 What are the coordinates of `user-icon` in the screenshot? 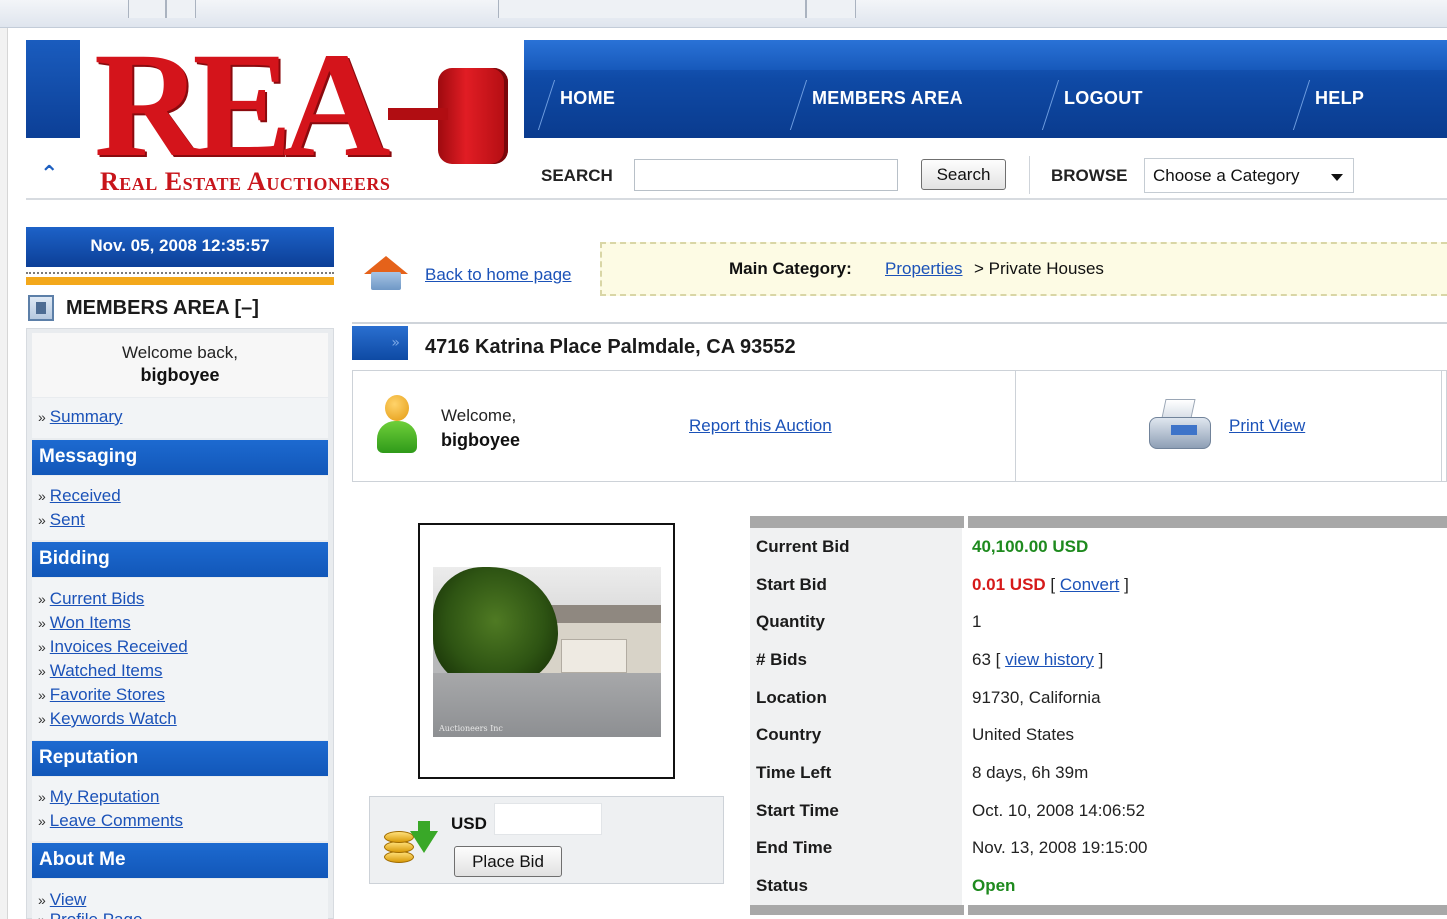 It's located at (397, 424).